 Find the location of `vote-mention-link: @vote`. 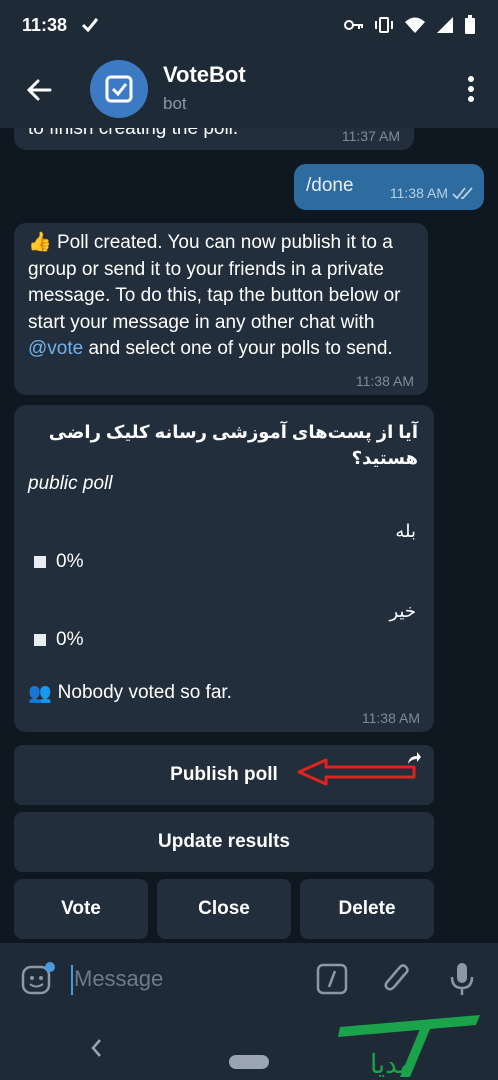

vote-mention-link: @vote is located at coordinates (55, 348).